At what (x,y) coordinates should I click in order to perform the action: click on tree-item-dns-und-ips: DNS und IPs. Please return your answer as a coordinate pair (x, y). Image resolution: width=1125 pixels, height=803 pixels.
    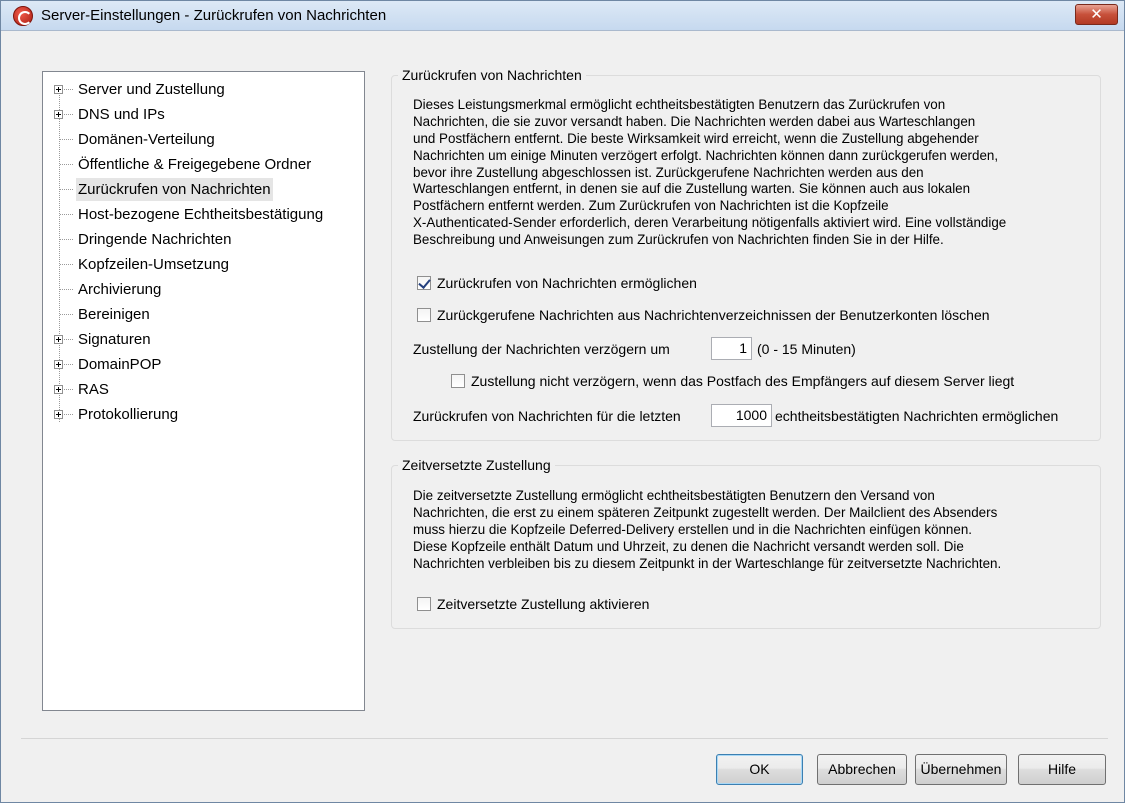
    Looking at the image, I should click on (203, 114).